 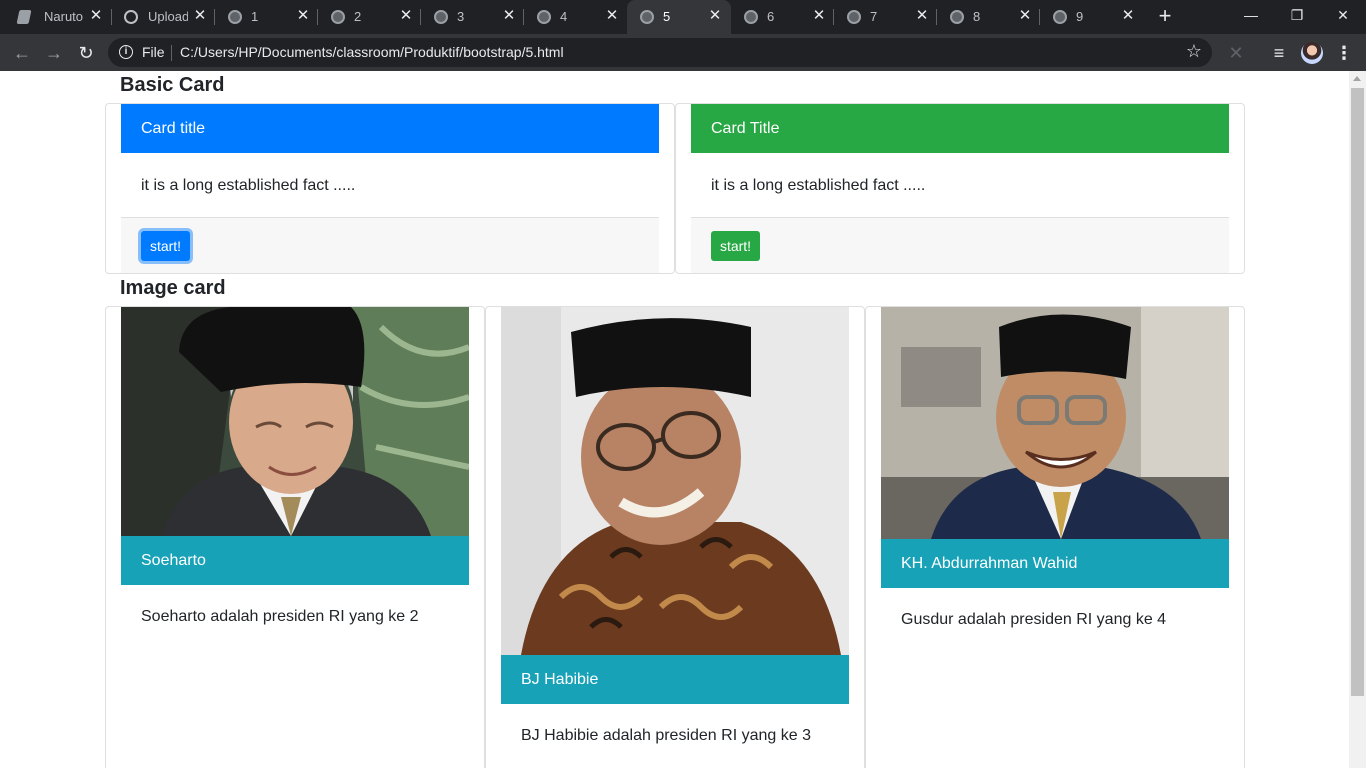 I want to click on github-icon, so click(x=131, y=17).